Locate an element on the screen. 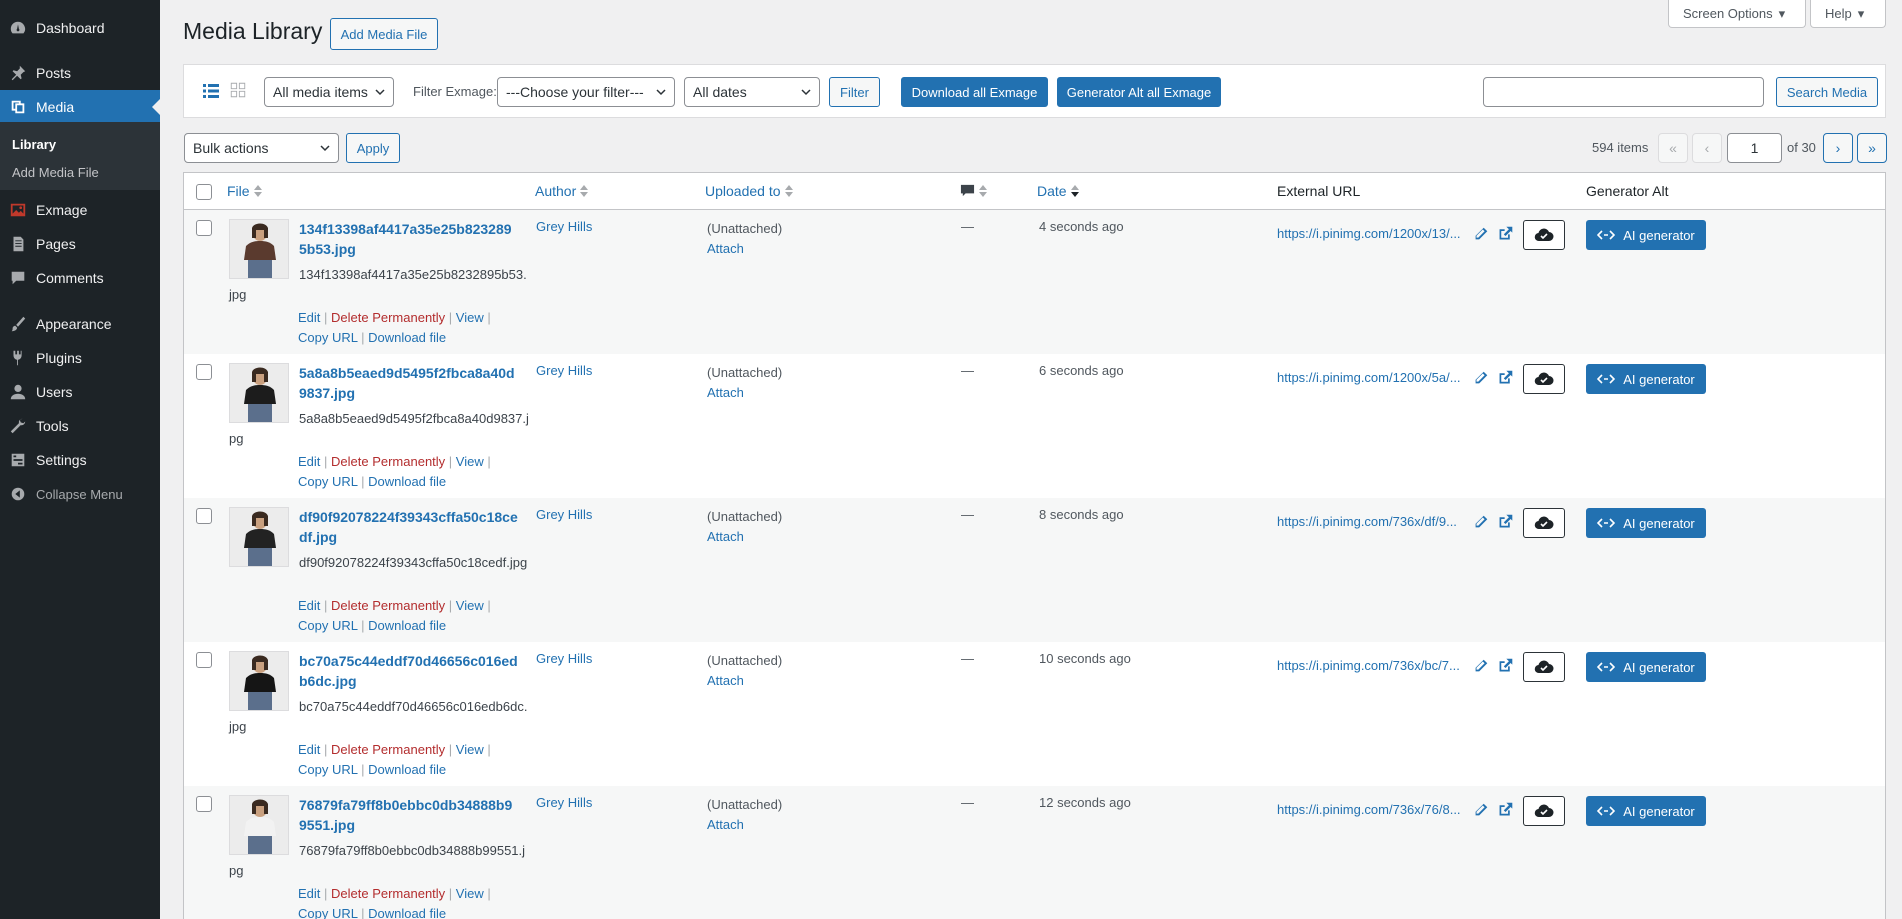 This screenshot has width=1902, height=919. column-file: File is located at coordinates (244, 191).